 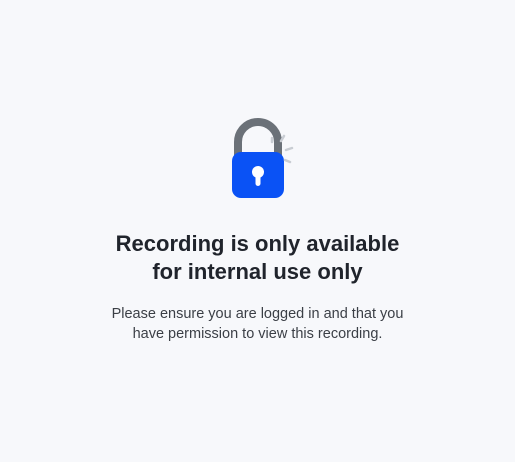 I want to click on title-line-2: for internal use only, so click(x=257, y=271).